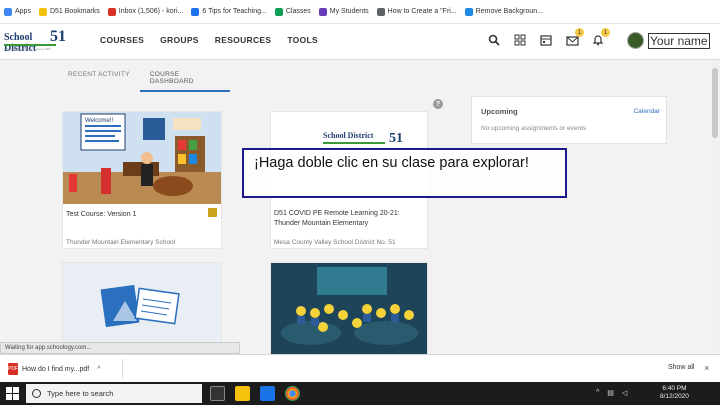 This screenshot has width=720, height=405. What do you see at coordinates (212, 212) in the screenshot?
I see `course-badge-icon` at bounding box center [212, 212].